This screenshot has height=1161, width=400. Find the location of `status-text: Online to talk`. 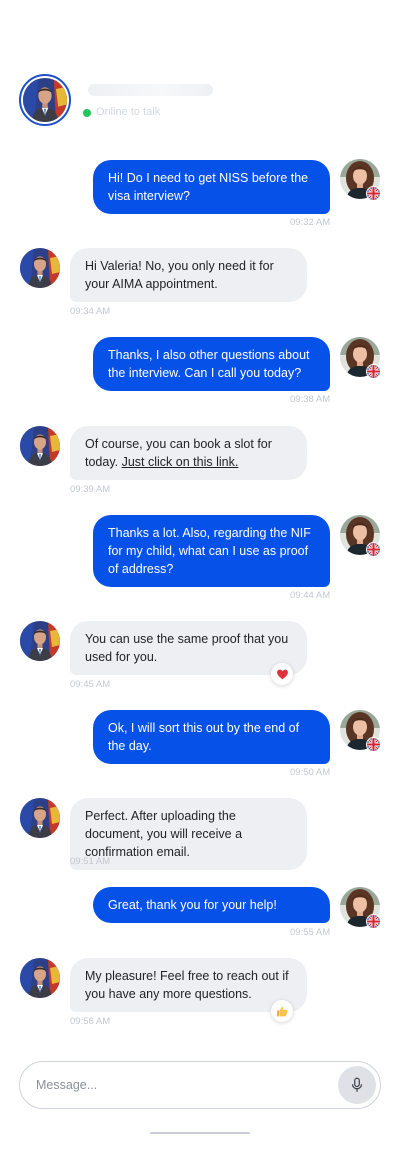

status-text: Online to talk is located at coordinates (128, 112).